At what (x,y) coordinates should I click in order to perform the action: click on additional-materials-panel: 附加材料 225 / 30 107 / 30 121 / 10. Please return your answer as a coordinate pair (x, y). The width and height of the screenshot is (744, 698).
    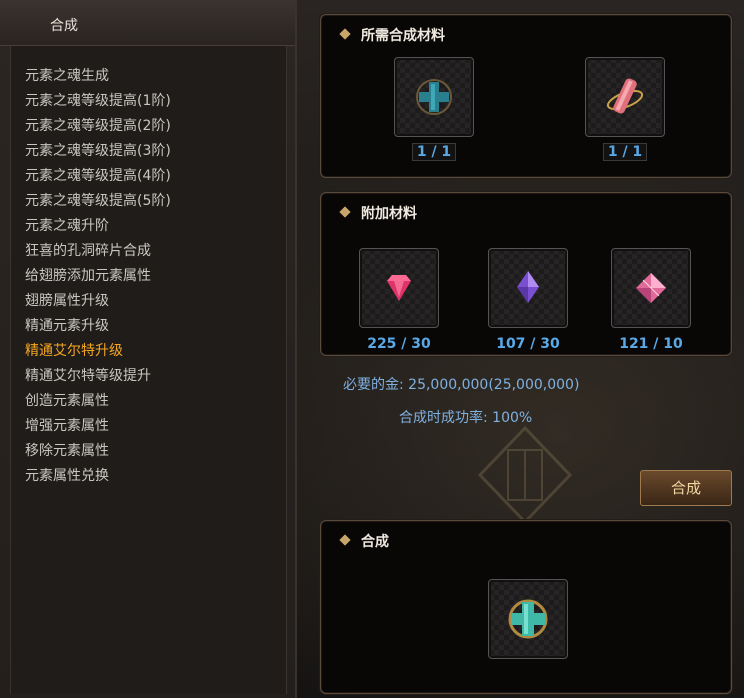
    Looking at the image, I should click on (526, 274).